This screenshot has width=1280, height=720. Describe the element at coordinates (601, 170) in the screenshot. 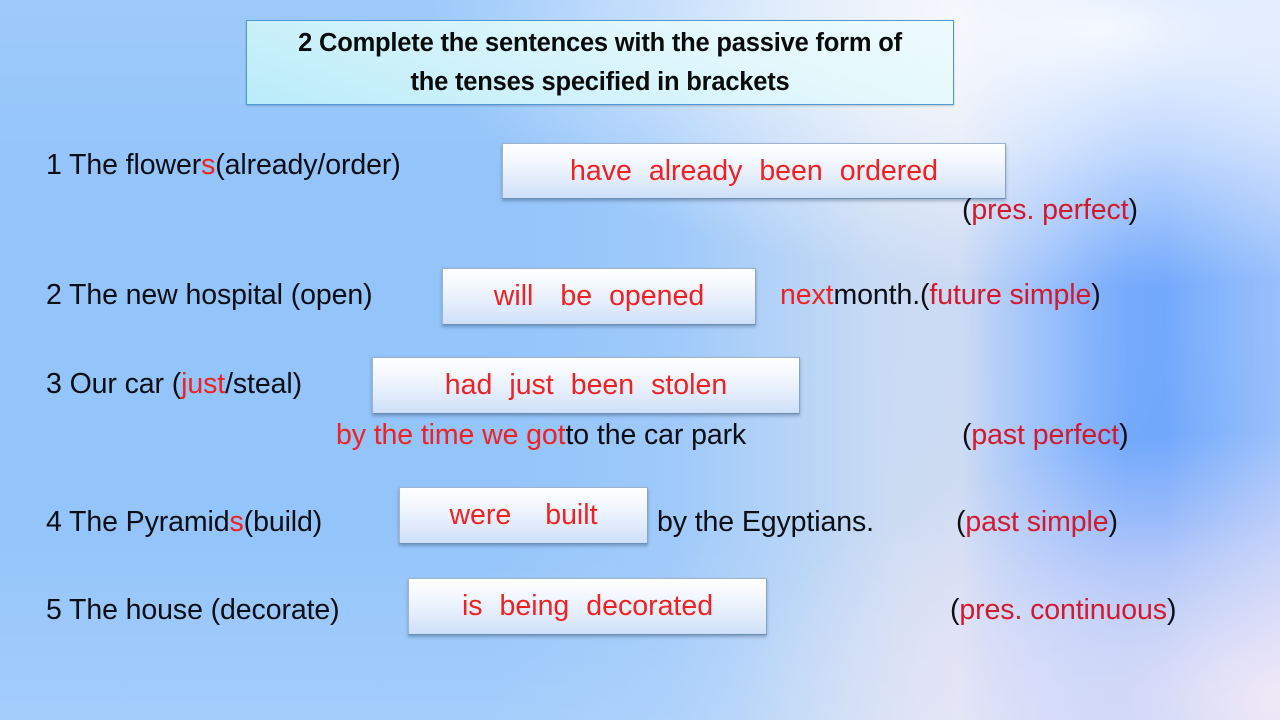

I see `exercise-1-answer-word-1: have` at that location.